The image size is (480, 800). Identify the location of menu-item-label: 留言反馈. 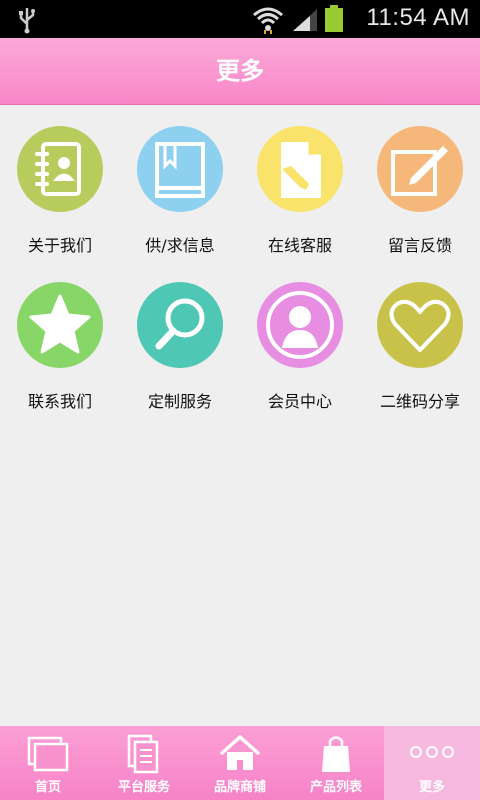
(419, 245).